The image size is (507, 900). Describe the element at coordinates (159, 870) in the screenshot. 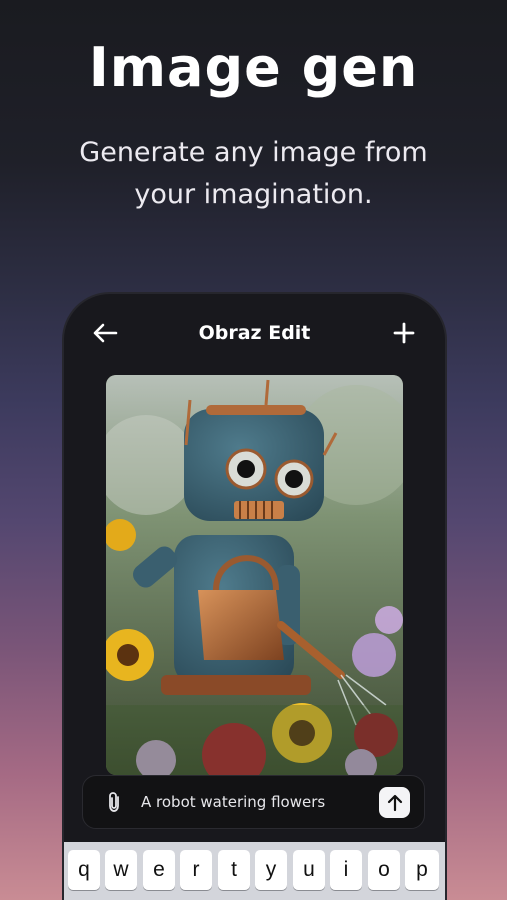

I see `key-e: e` at that location.